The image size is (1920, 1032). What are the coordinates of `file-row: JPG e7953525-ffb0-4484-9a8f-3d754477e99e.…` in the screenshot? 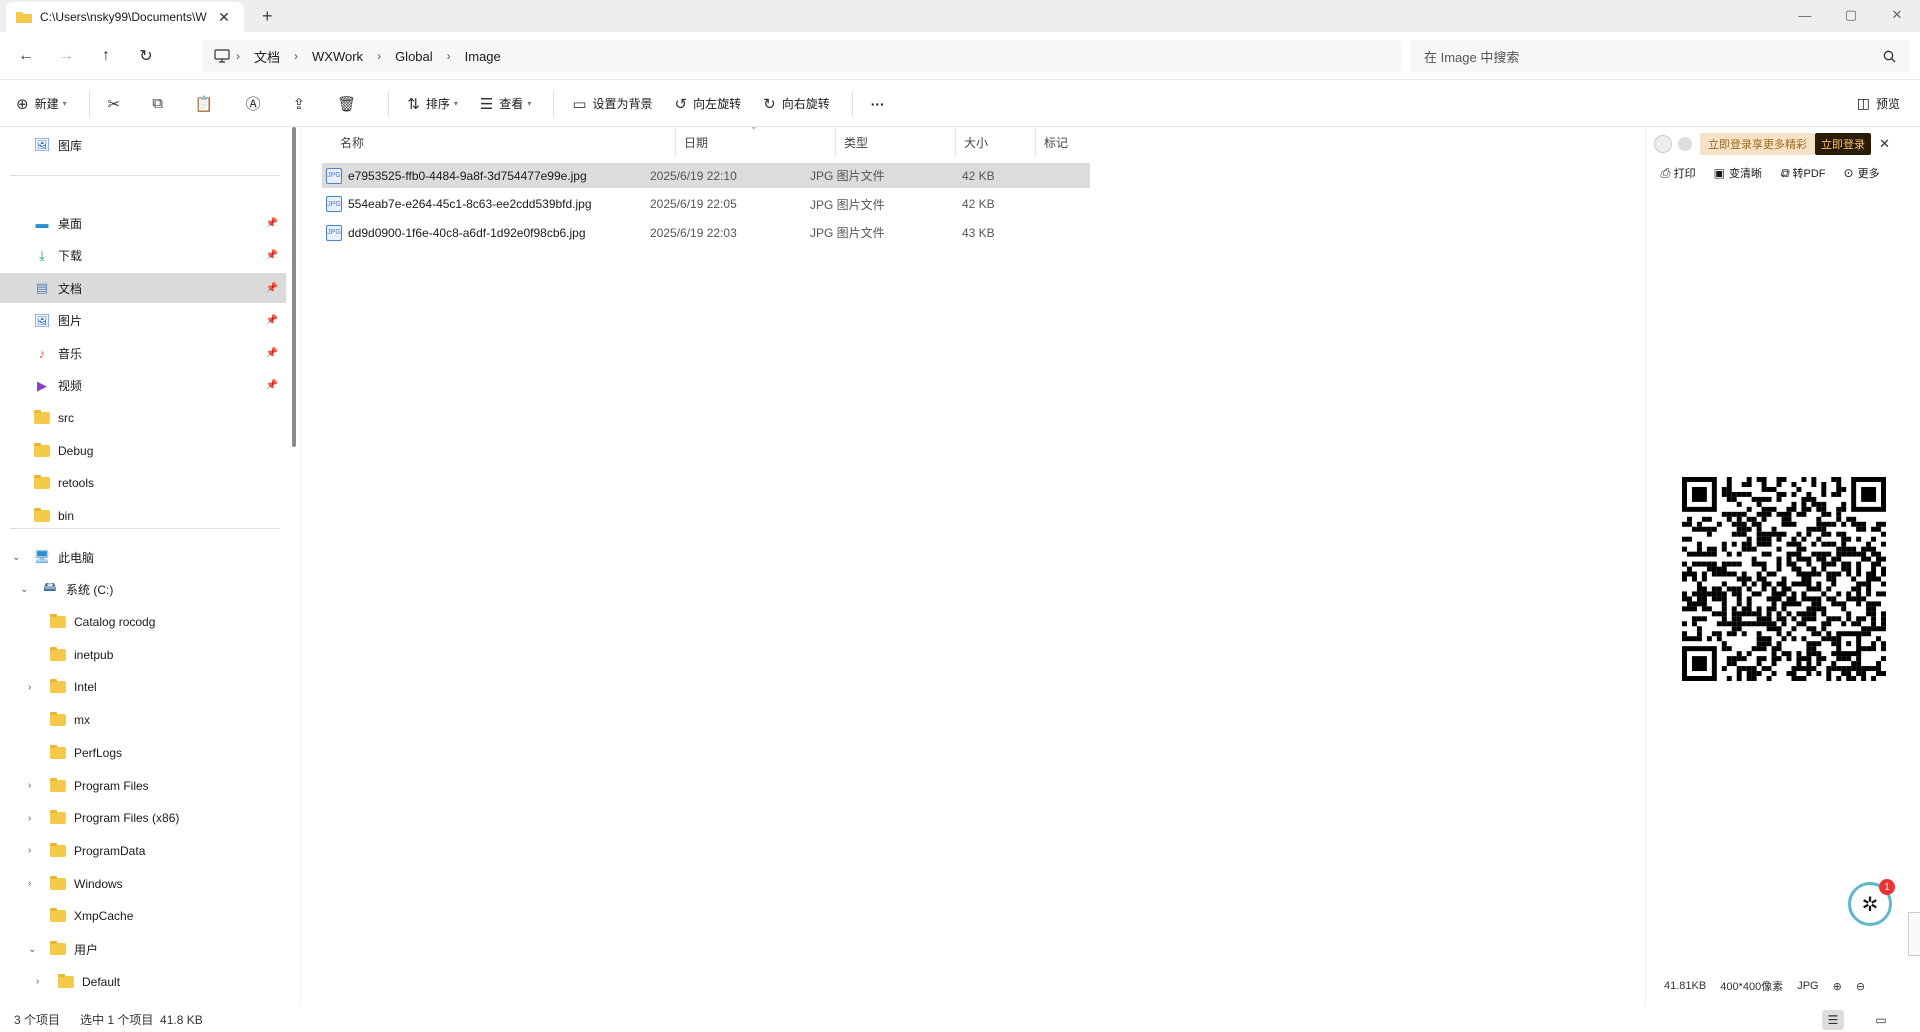 It's located at (706, 175).